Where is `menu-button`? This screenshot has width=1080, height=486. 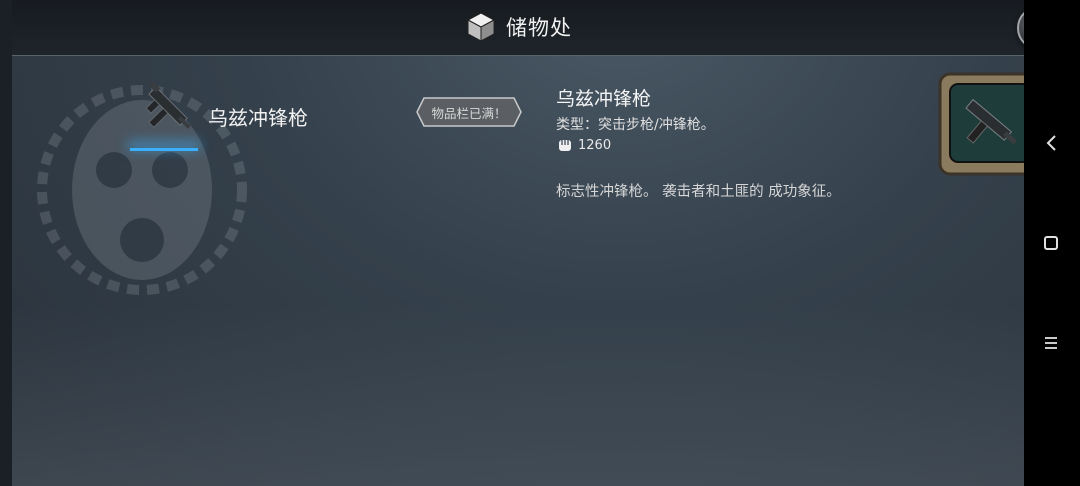
menu-button is located at coordinates (1051, 343).